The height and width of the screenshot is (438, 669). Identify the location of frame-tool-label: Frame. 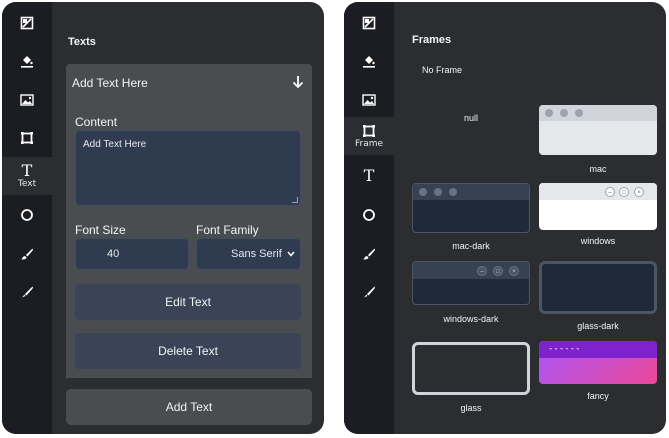
(369, 143).